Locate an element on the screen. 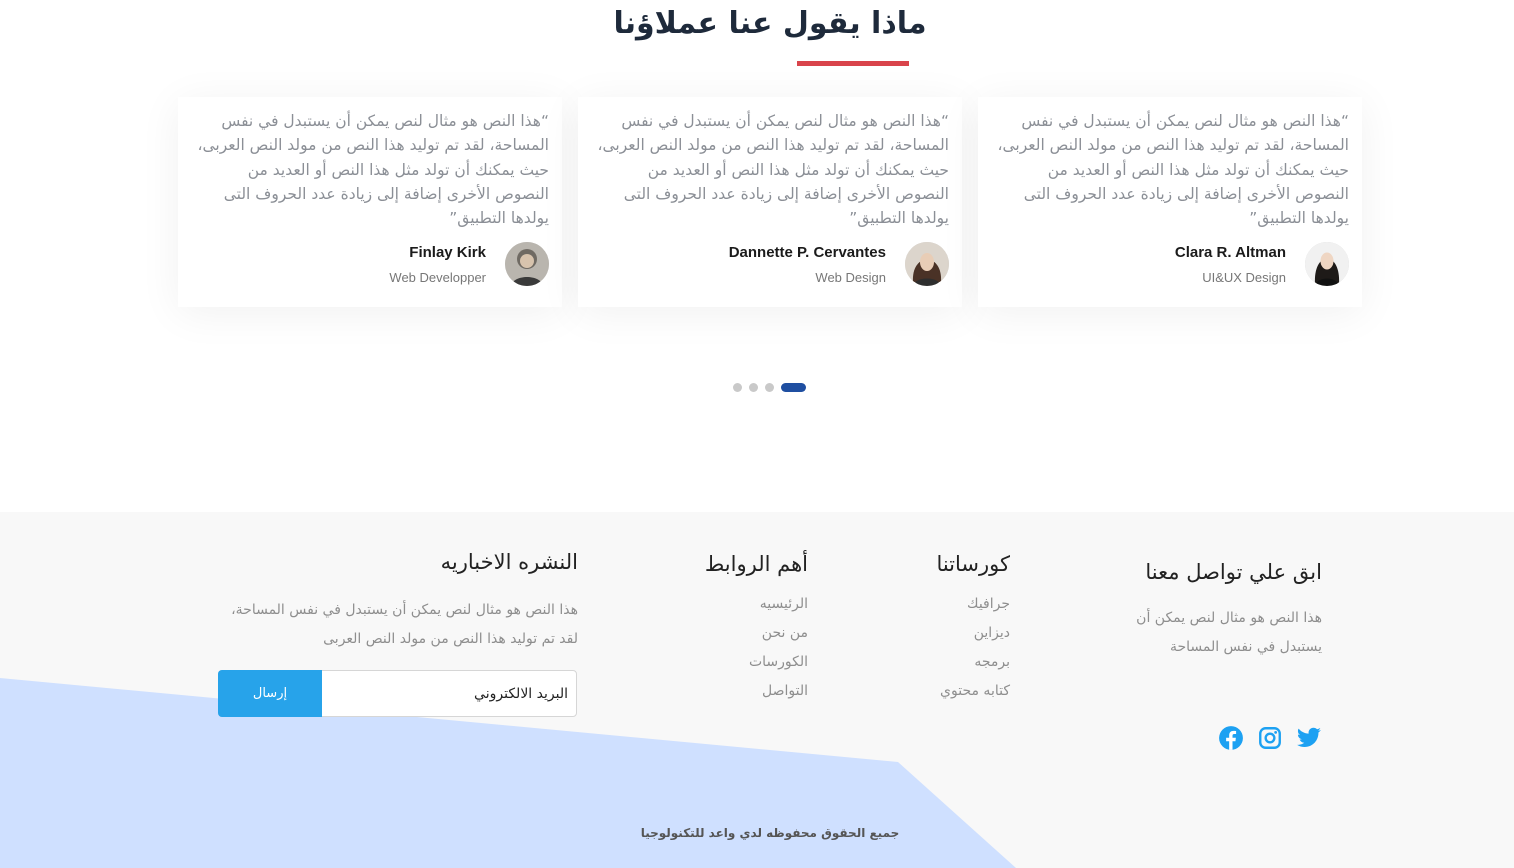 This screenshot has width=1514, height=868. footer-link: الكورسات is located at coordinates (734, 662).